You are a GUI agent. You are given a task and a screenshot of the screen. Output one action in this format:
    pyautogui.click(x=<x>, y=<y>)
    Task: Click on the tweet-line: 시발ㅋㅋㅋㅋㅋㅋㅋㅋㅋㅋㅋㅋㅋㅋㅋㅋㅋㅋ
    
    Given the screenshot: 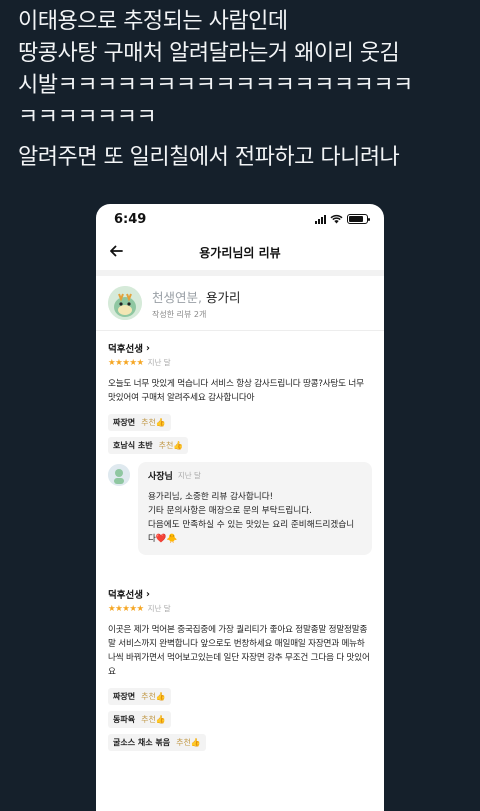 What is the action you would take?
    pyautogui.click(x=215, y=85)
    